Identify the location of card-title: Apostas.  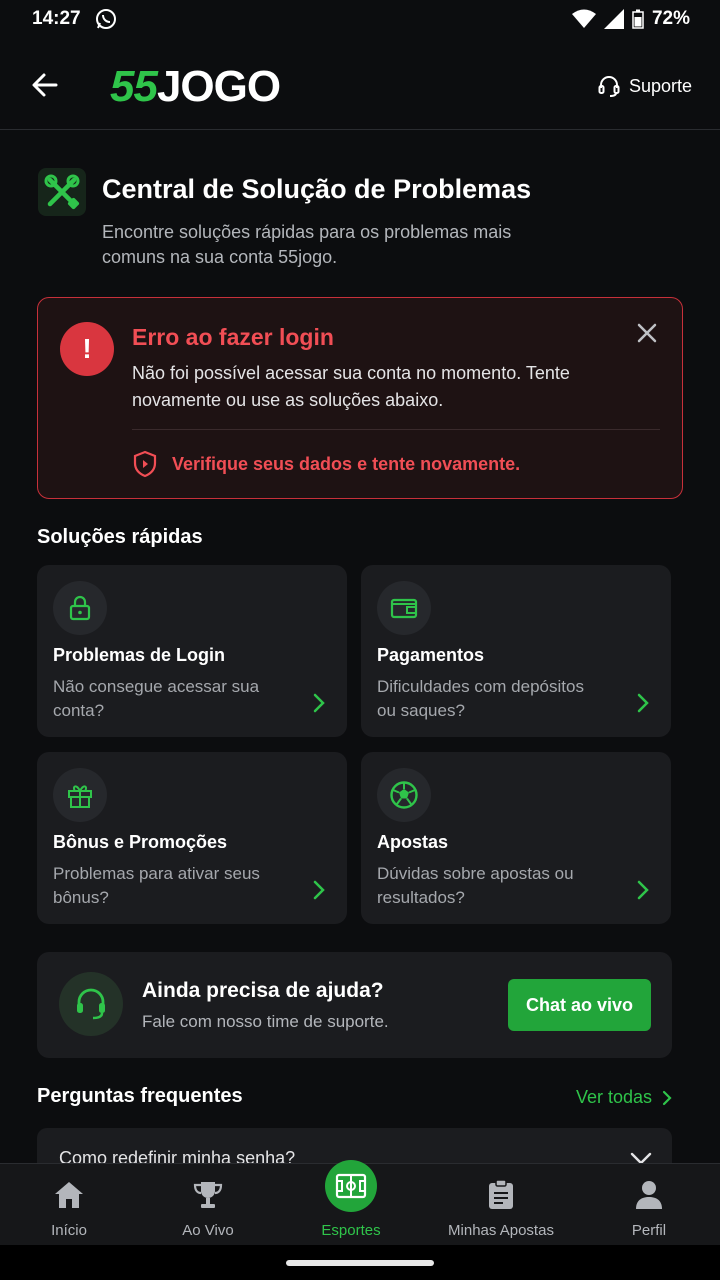
(413, 842).